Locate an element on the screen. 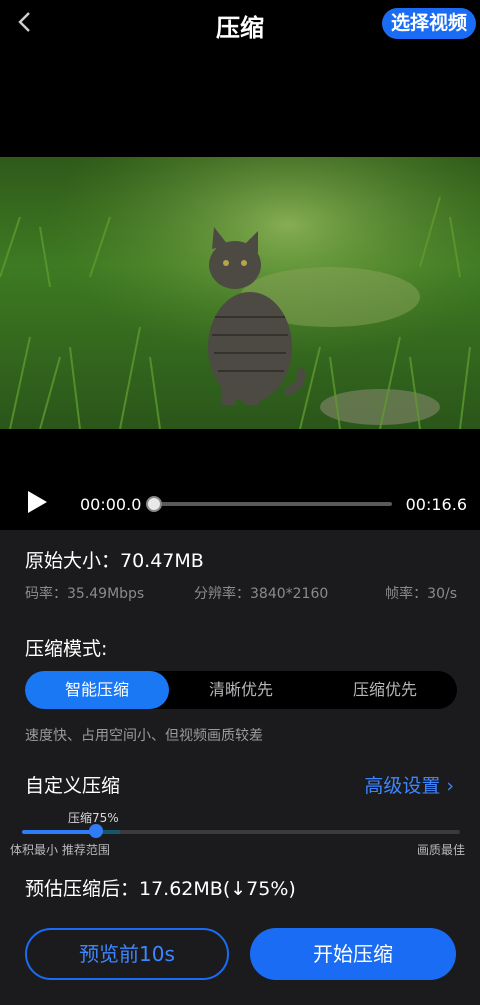  current-time: 00:00.0 is located at coordinates (111, 504).